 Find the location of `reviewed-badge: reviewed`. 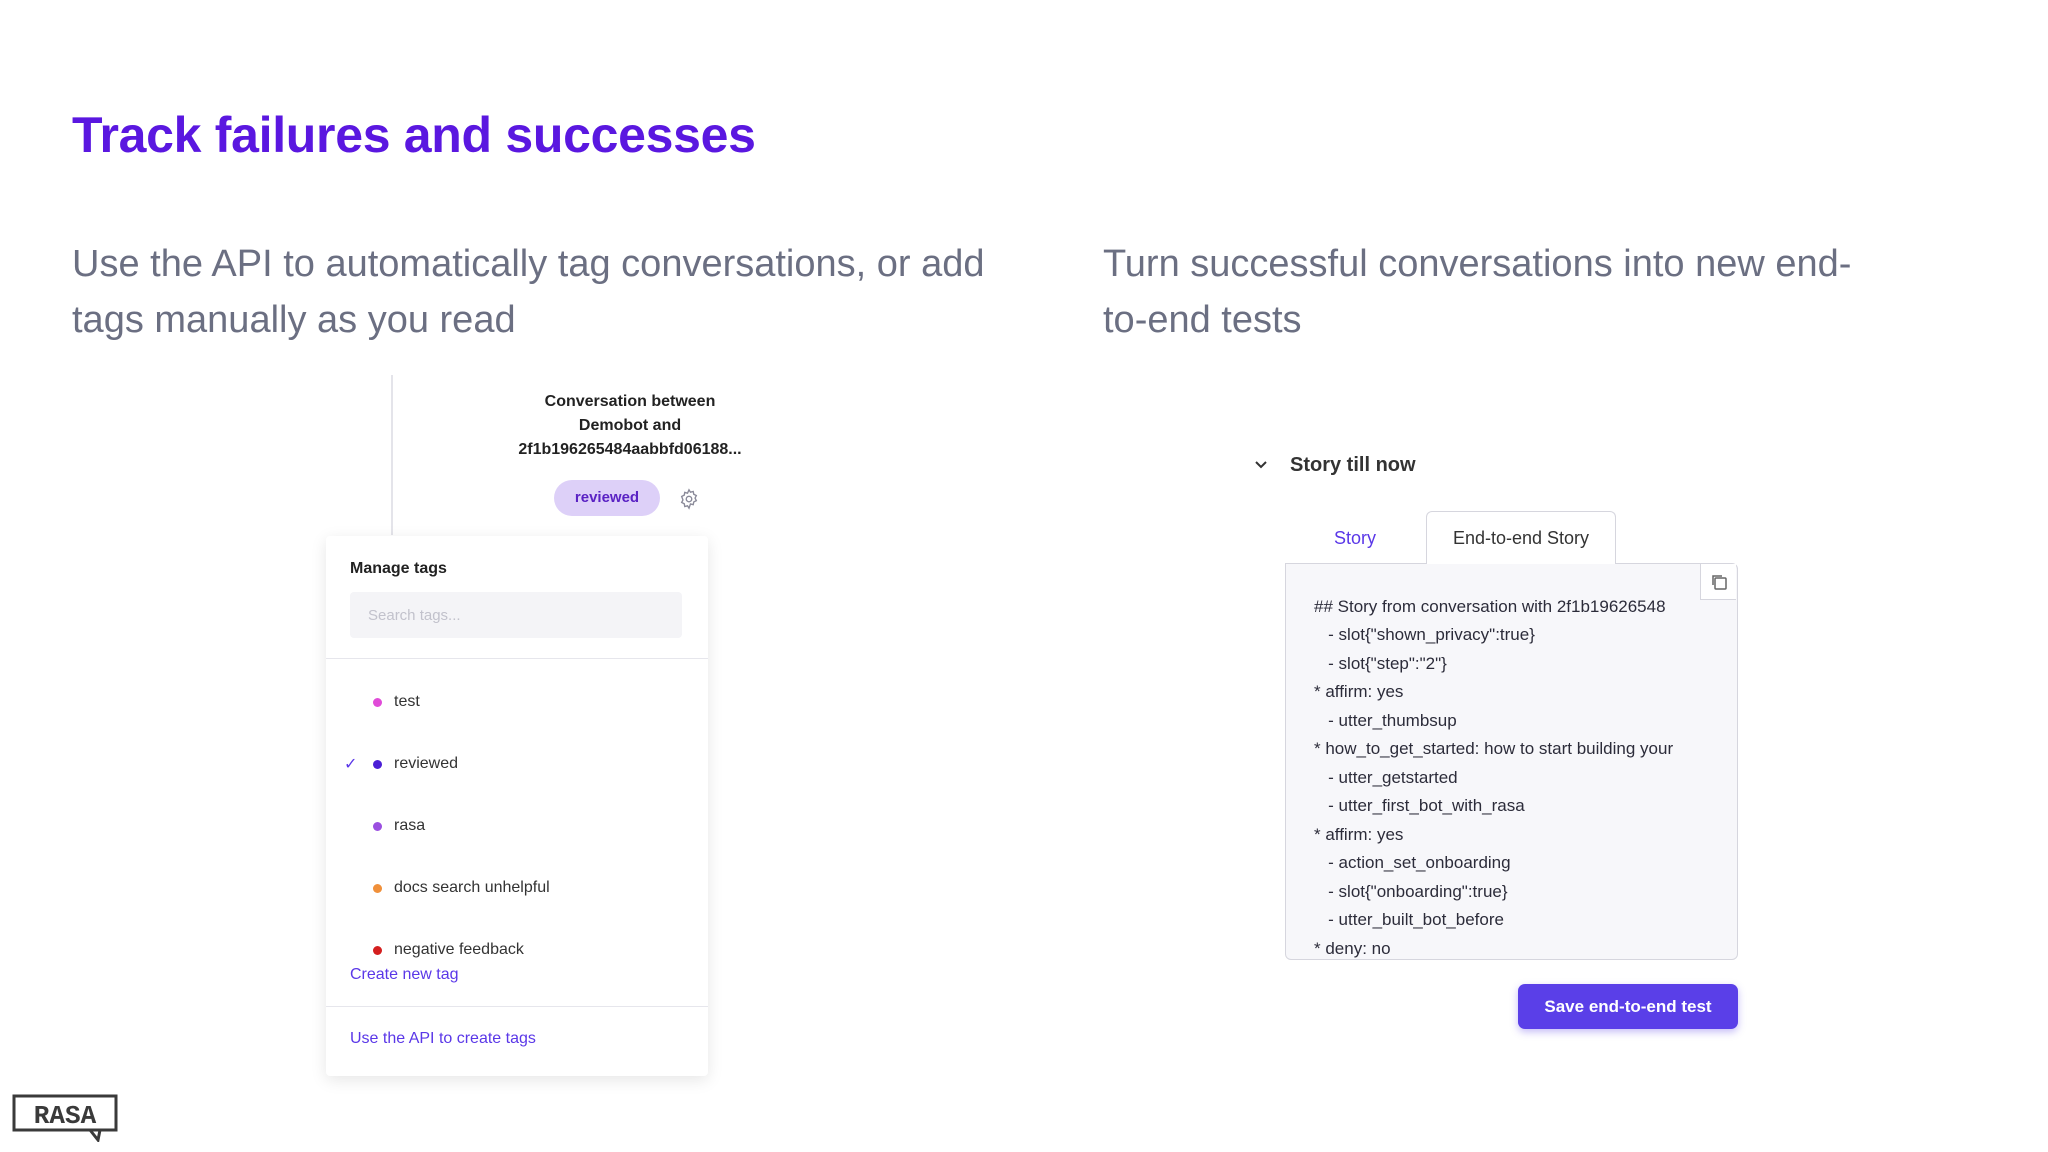

reviewed-badge: reviewed is located at coordinates (607, 498).